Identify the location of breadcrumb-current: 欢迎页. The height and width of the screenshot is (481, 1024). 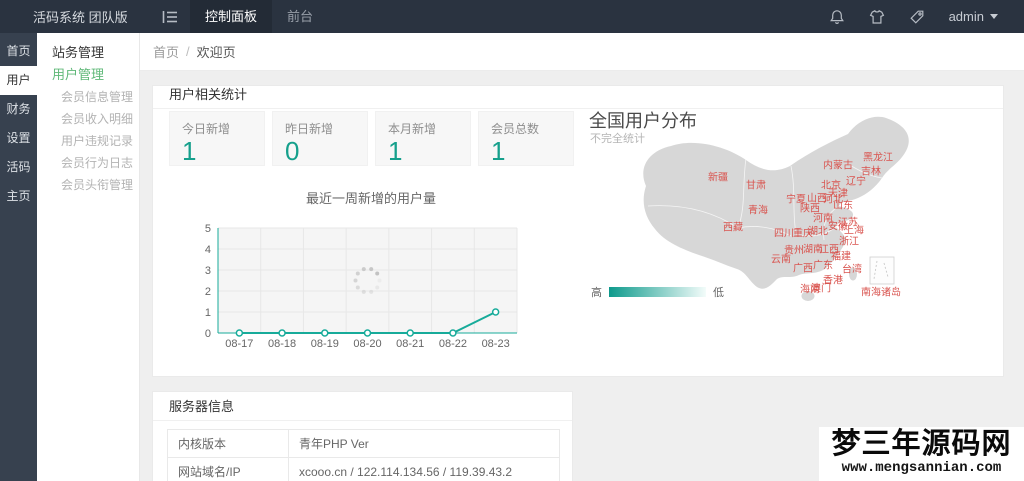
(216, 52).